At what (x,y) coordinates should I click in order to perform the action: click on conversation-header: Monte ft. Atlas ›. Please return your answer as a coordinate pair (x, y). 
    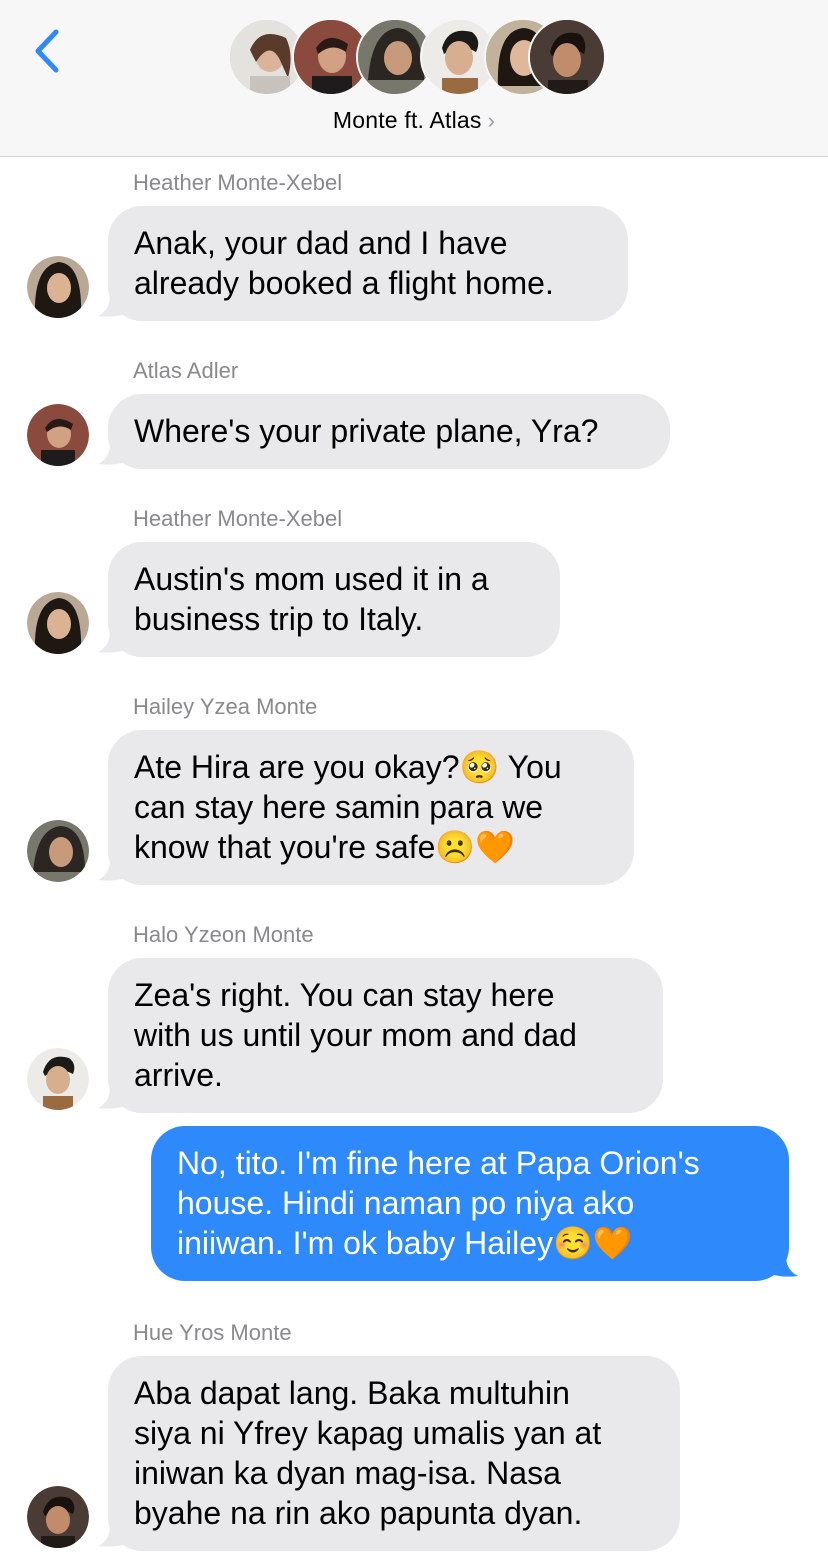
    Looking at the image, I should click on (414, 78).